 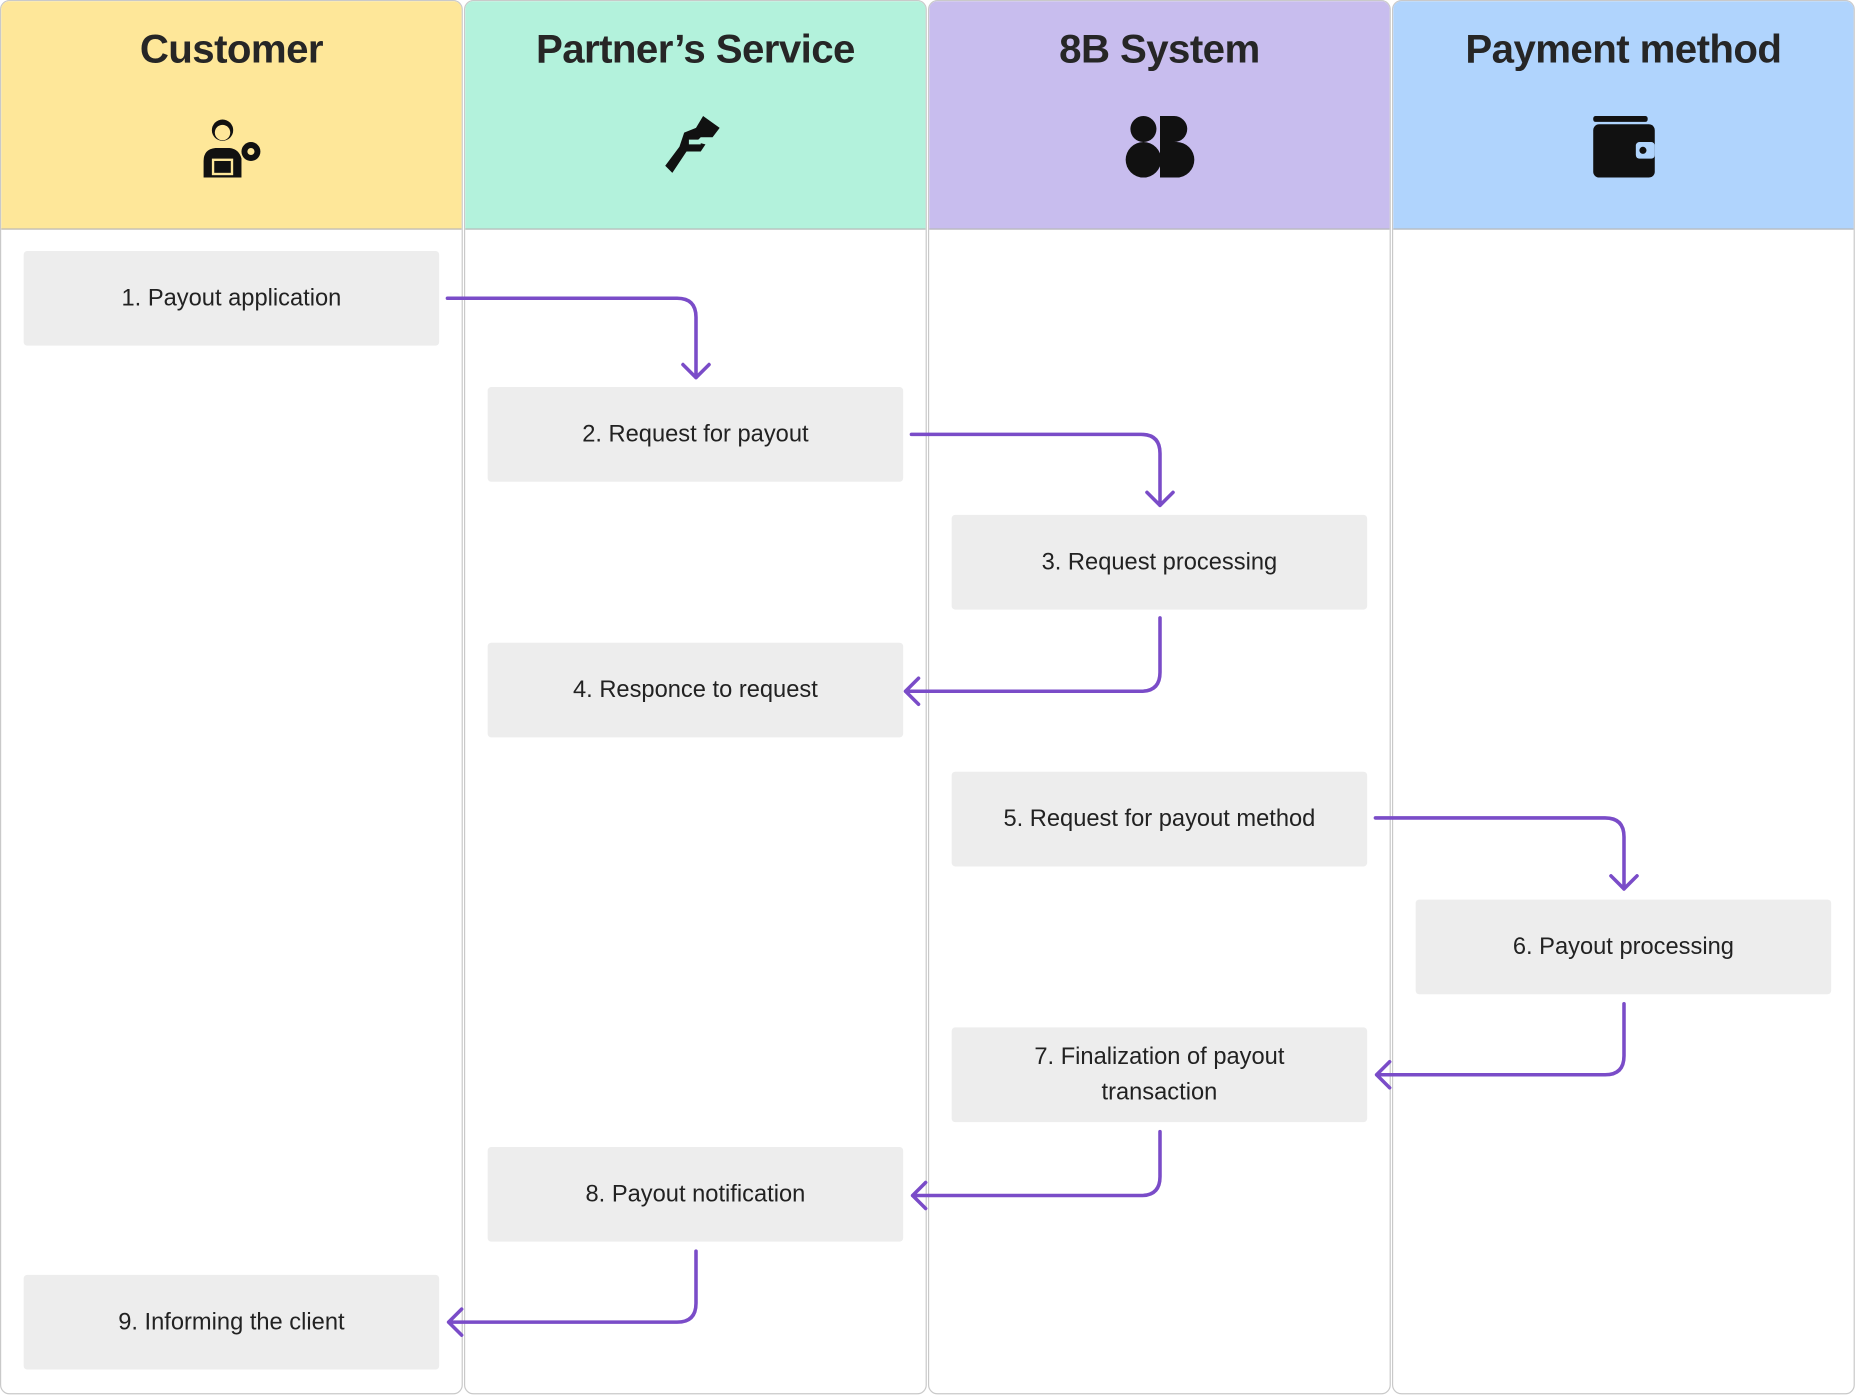 I want to click on lane-title: Payment method, so click(x=1623, y=50).